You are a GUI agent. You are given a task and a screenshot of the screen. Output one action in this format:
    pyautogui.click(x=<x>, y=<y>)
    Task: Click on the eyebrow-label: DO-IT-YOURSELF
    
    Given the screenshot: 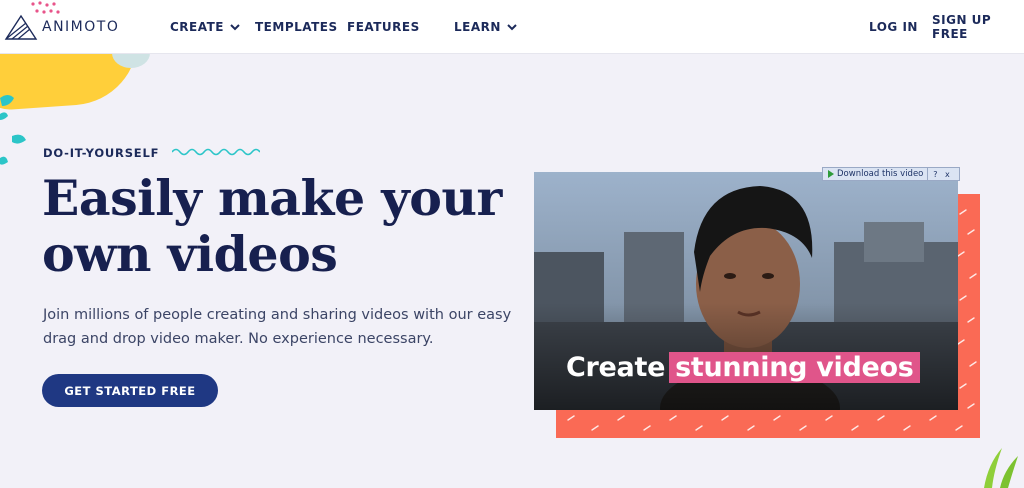 What is the action you would take?
    pyautogui.click(x=101, y=153)
    